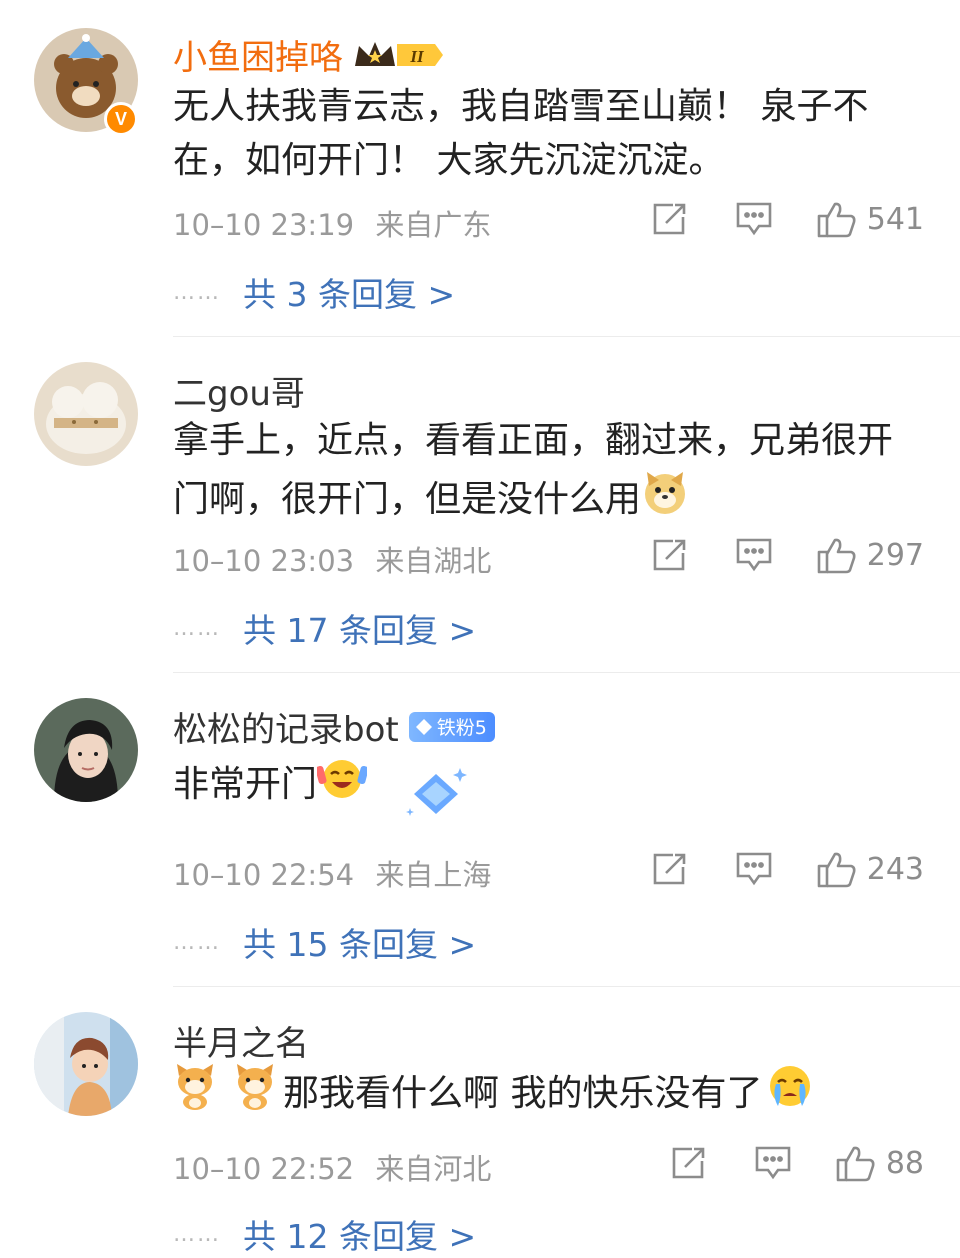 This screenshot has height=1258, width=960. I want to click on timestamp: 10–10 22:54, so click(264, 875).